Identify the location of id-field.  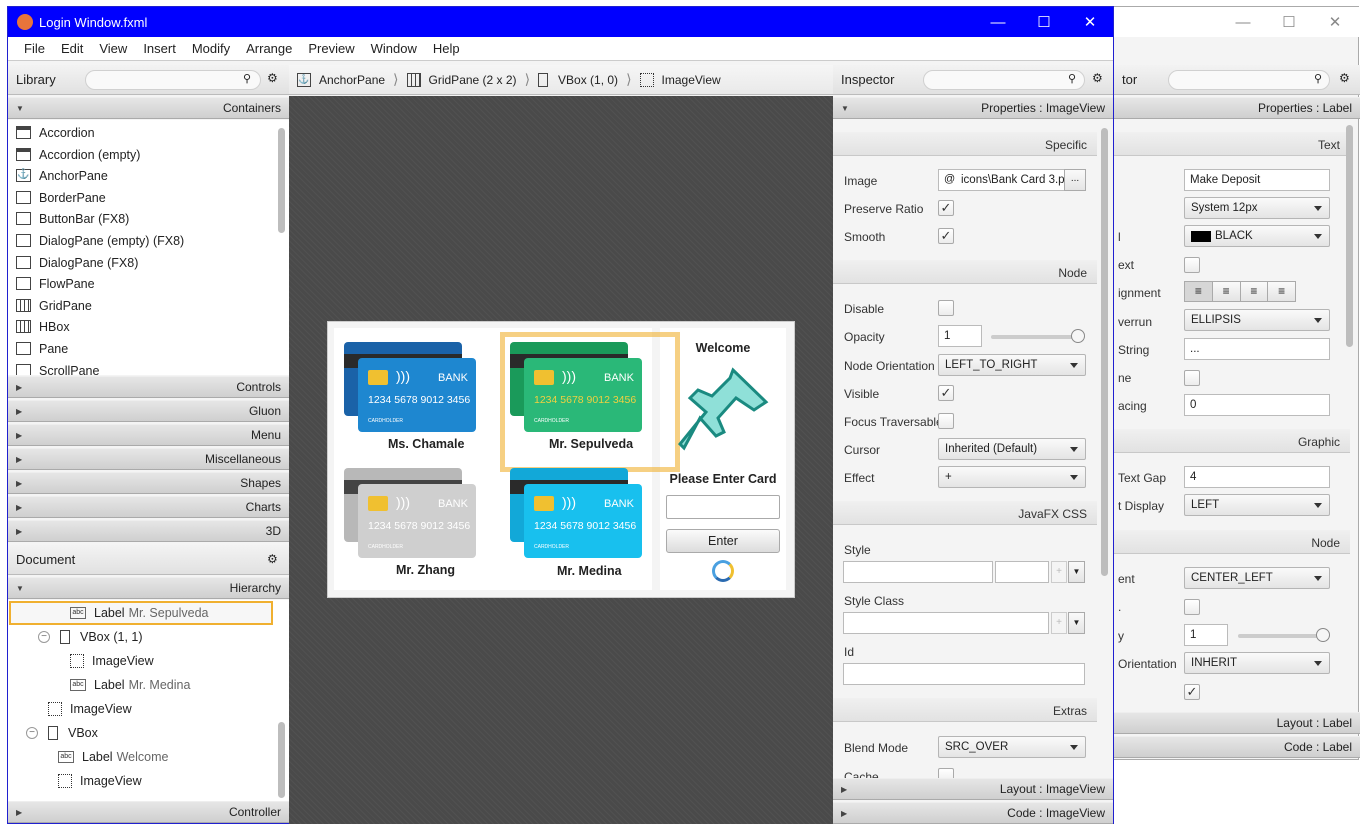
(964, 674).